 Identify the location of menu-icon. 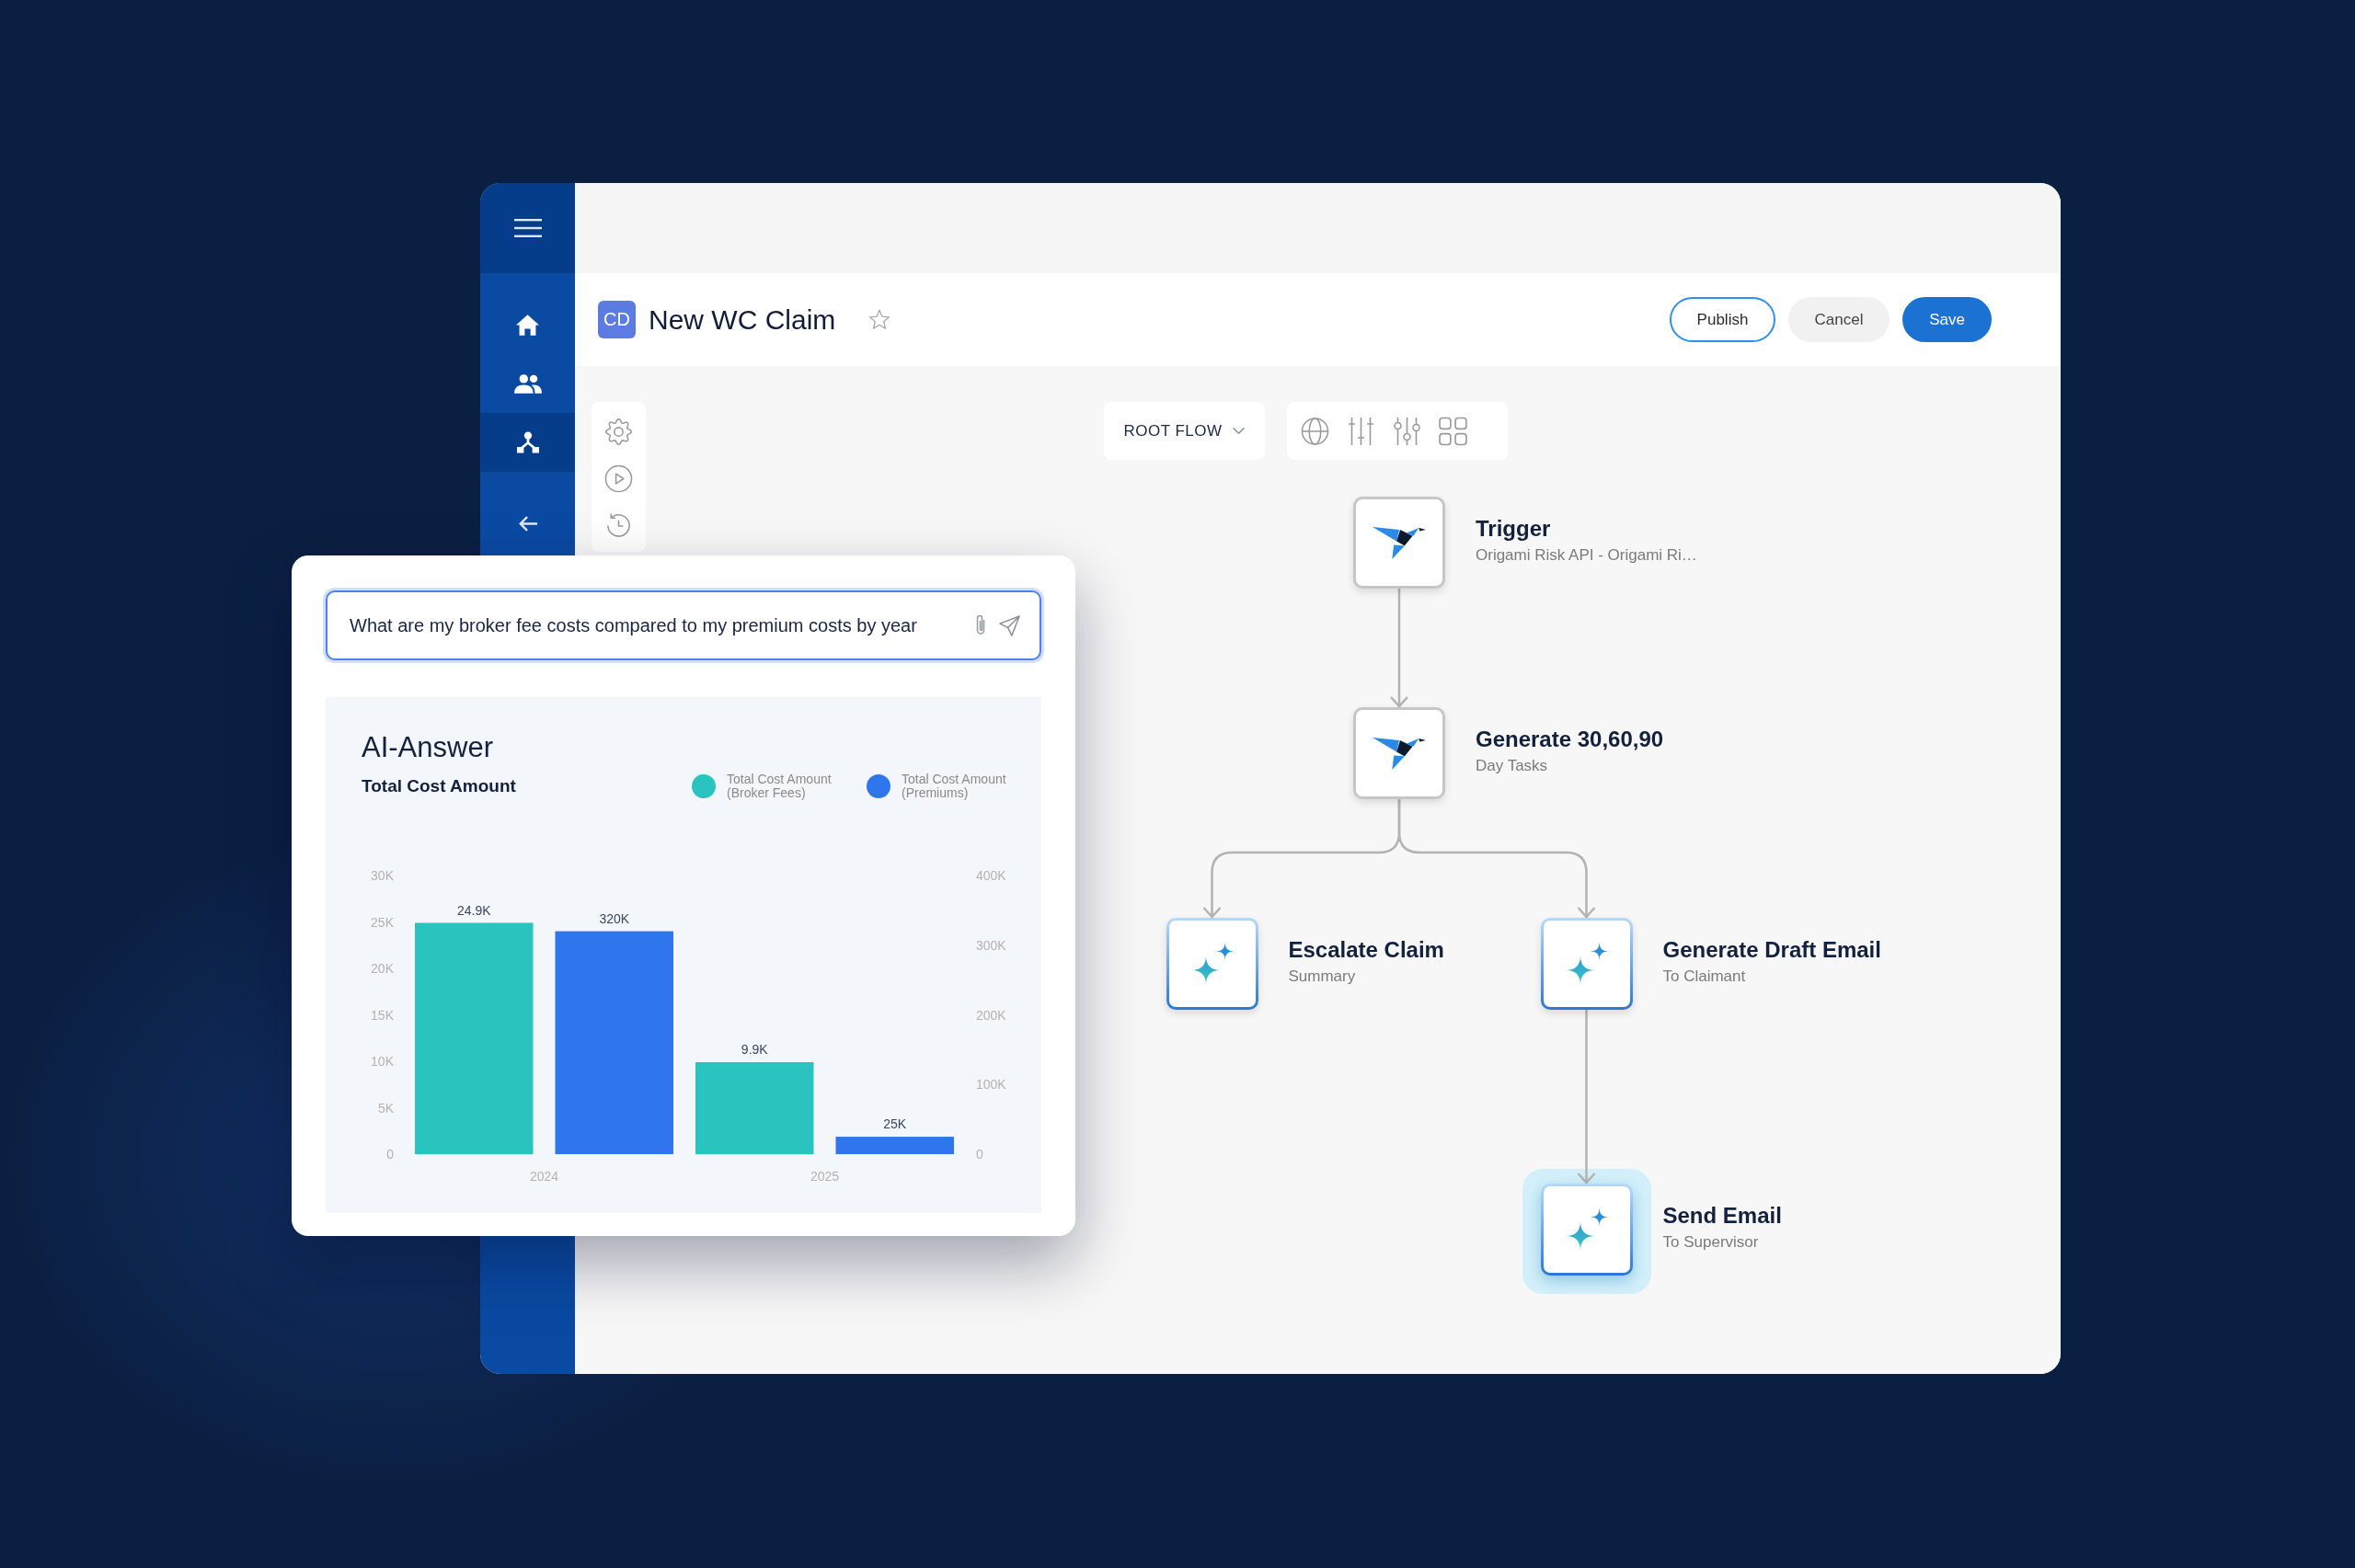
(527, 228).